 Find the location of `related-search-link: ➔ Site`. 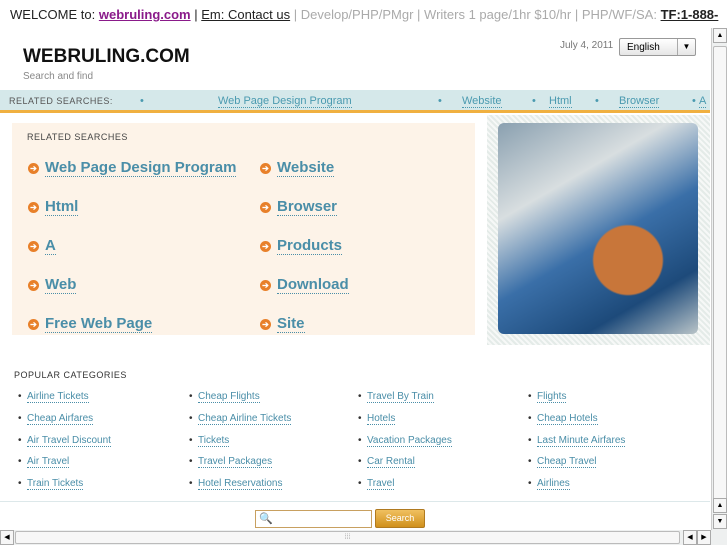

related-search-link: ➔ Site is located at coordinates (282, 324).